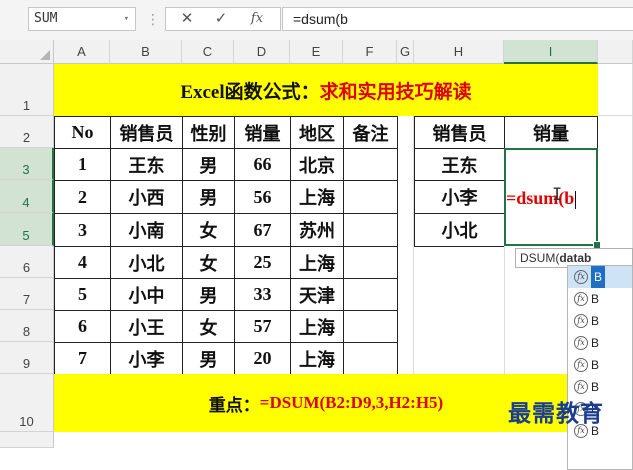 This screenshot has width=633, height=470. What do you see at coordinates (146, 132) in the screenshot?
I see `table-header-salesperson: 销售员` at bounding box center [146, 132].